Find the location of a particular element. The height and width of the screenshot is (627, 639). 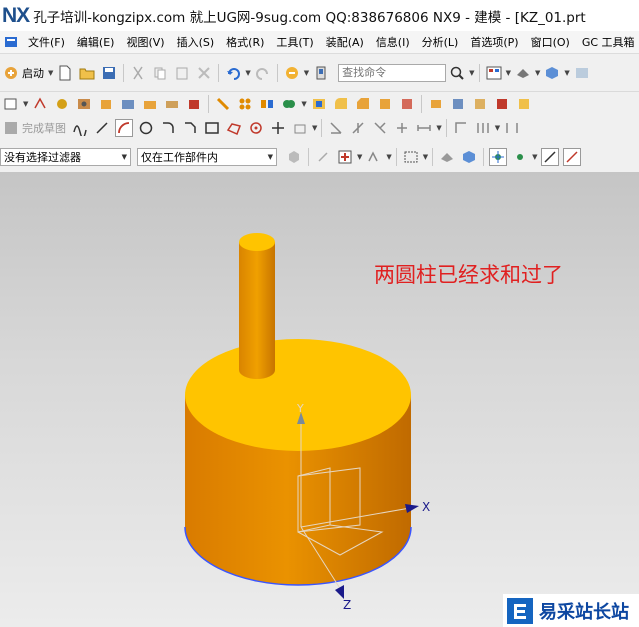

unite-dropdown-icon: ▼ is located at coordinates (303, 104).